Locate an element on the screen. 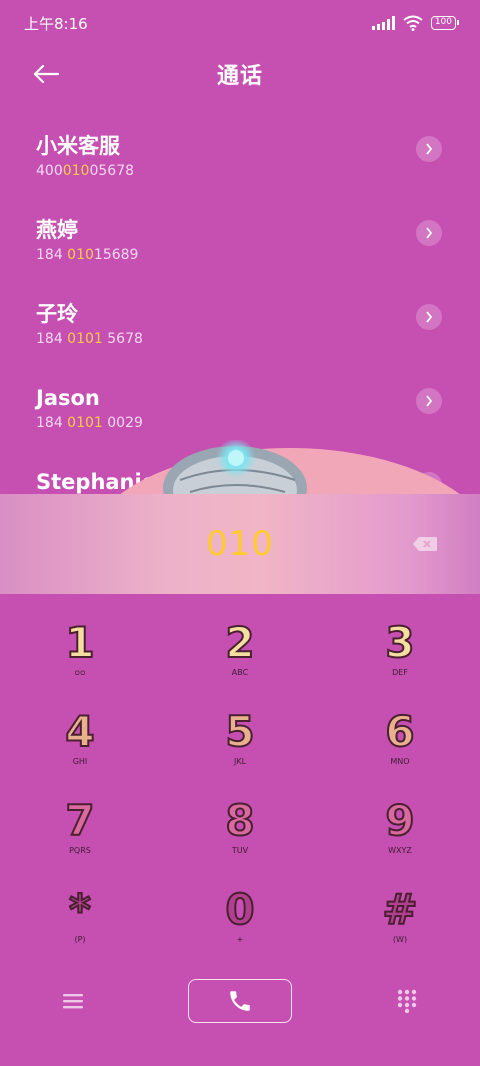 Image resolution: width=480 pixels, height=1066 pixels. contact-item: 子玲 184 0101 5678 is located at coordinates (240, 328).